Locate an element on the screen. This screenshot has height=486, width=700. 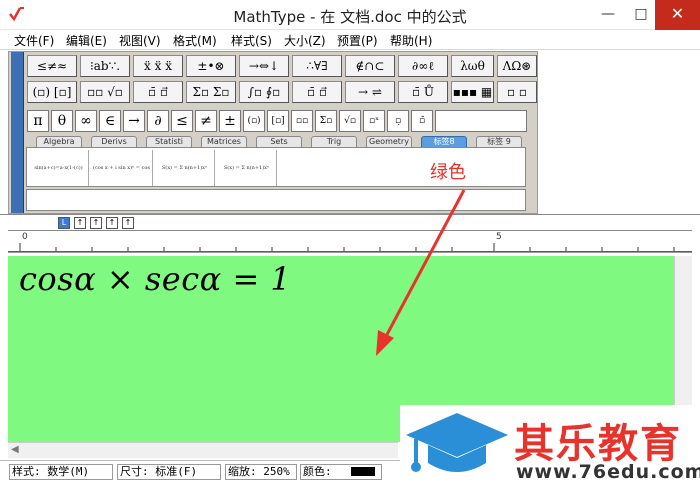
overbar-template-button: ▫̄ is located at coordinates (422, 121).